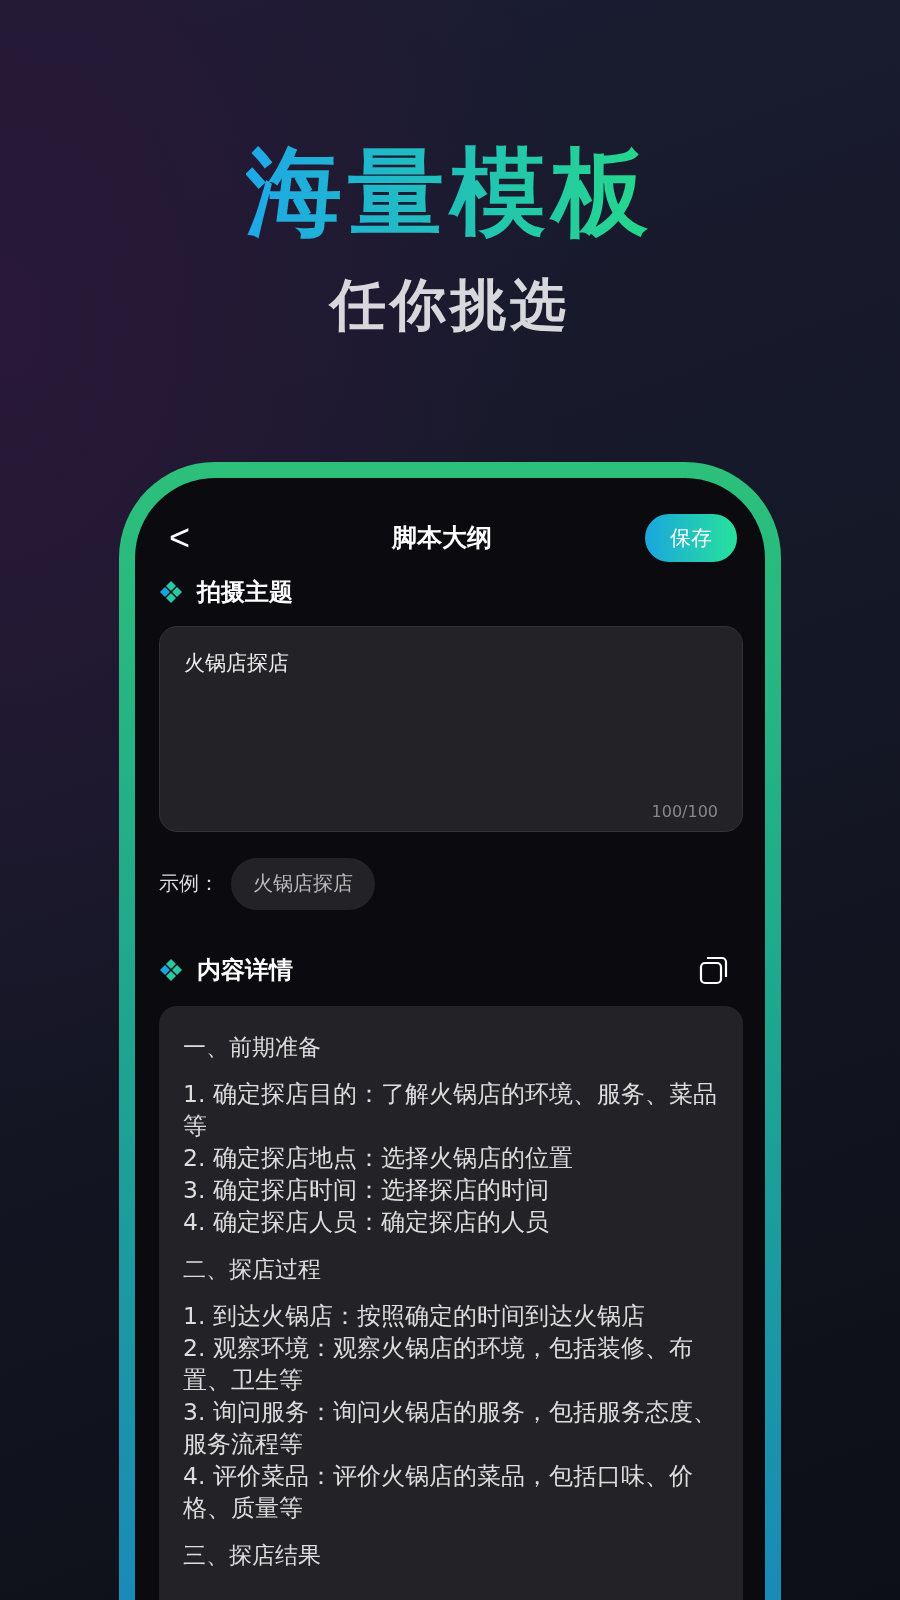 Image resolution: width=900 pixels, height=1600 pixels. What do you see at coordinates (442, 538) in the screenshot?
I see `page-title: 脚本大纲` at bounding box center [442, 538].